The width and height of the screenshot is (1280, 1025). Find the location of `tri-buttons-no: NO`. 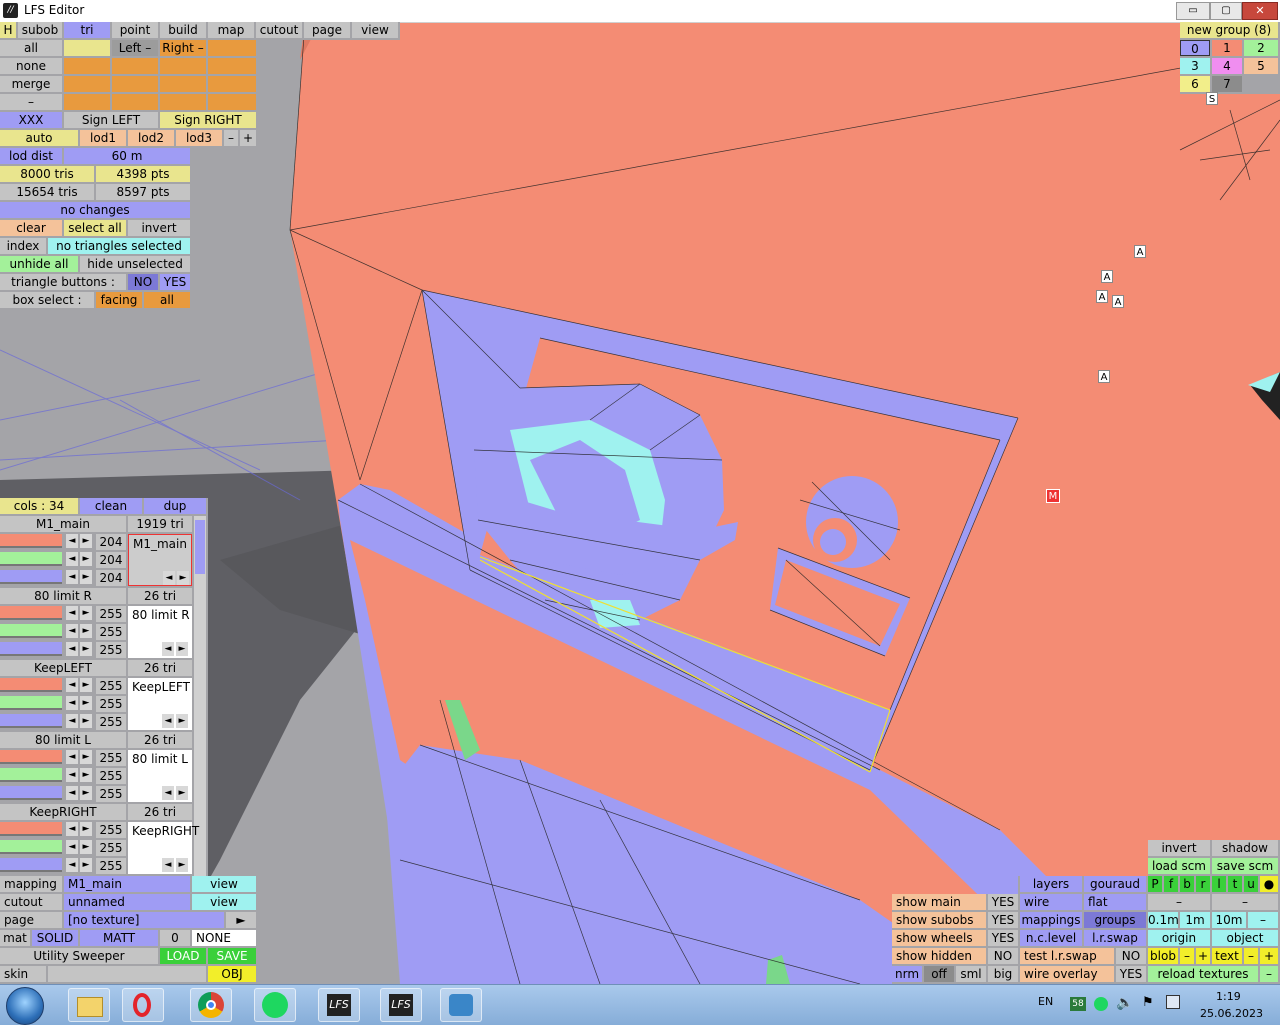

tri-buttons-no: NO is located at coordinates (143, 282).